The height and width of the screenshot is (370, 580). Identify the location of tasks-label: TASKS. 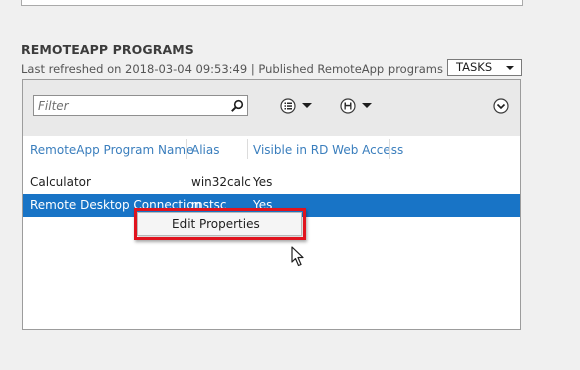
(474, 67).